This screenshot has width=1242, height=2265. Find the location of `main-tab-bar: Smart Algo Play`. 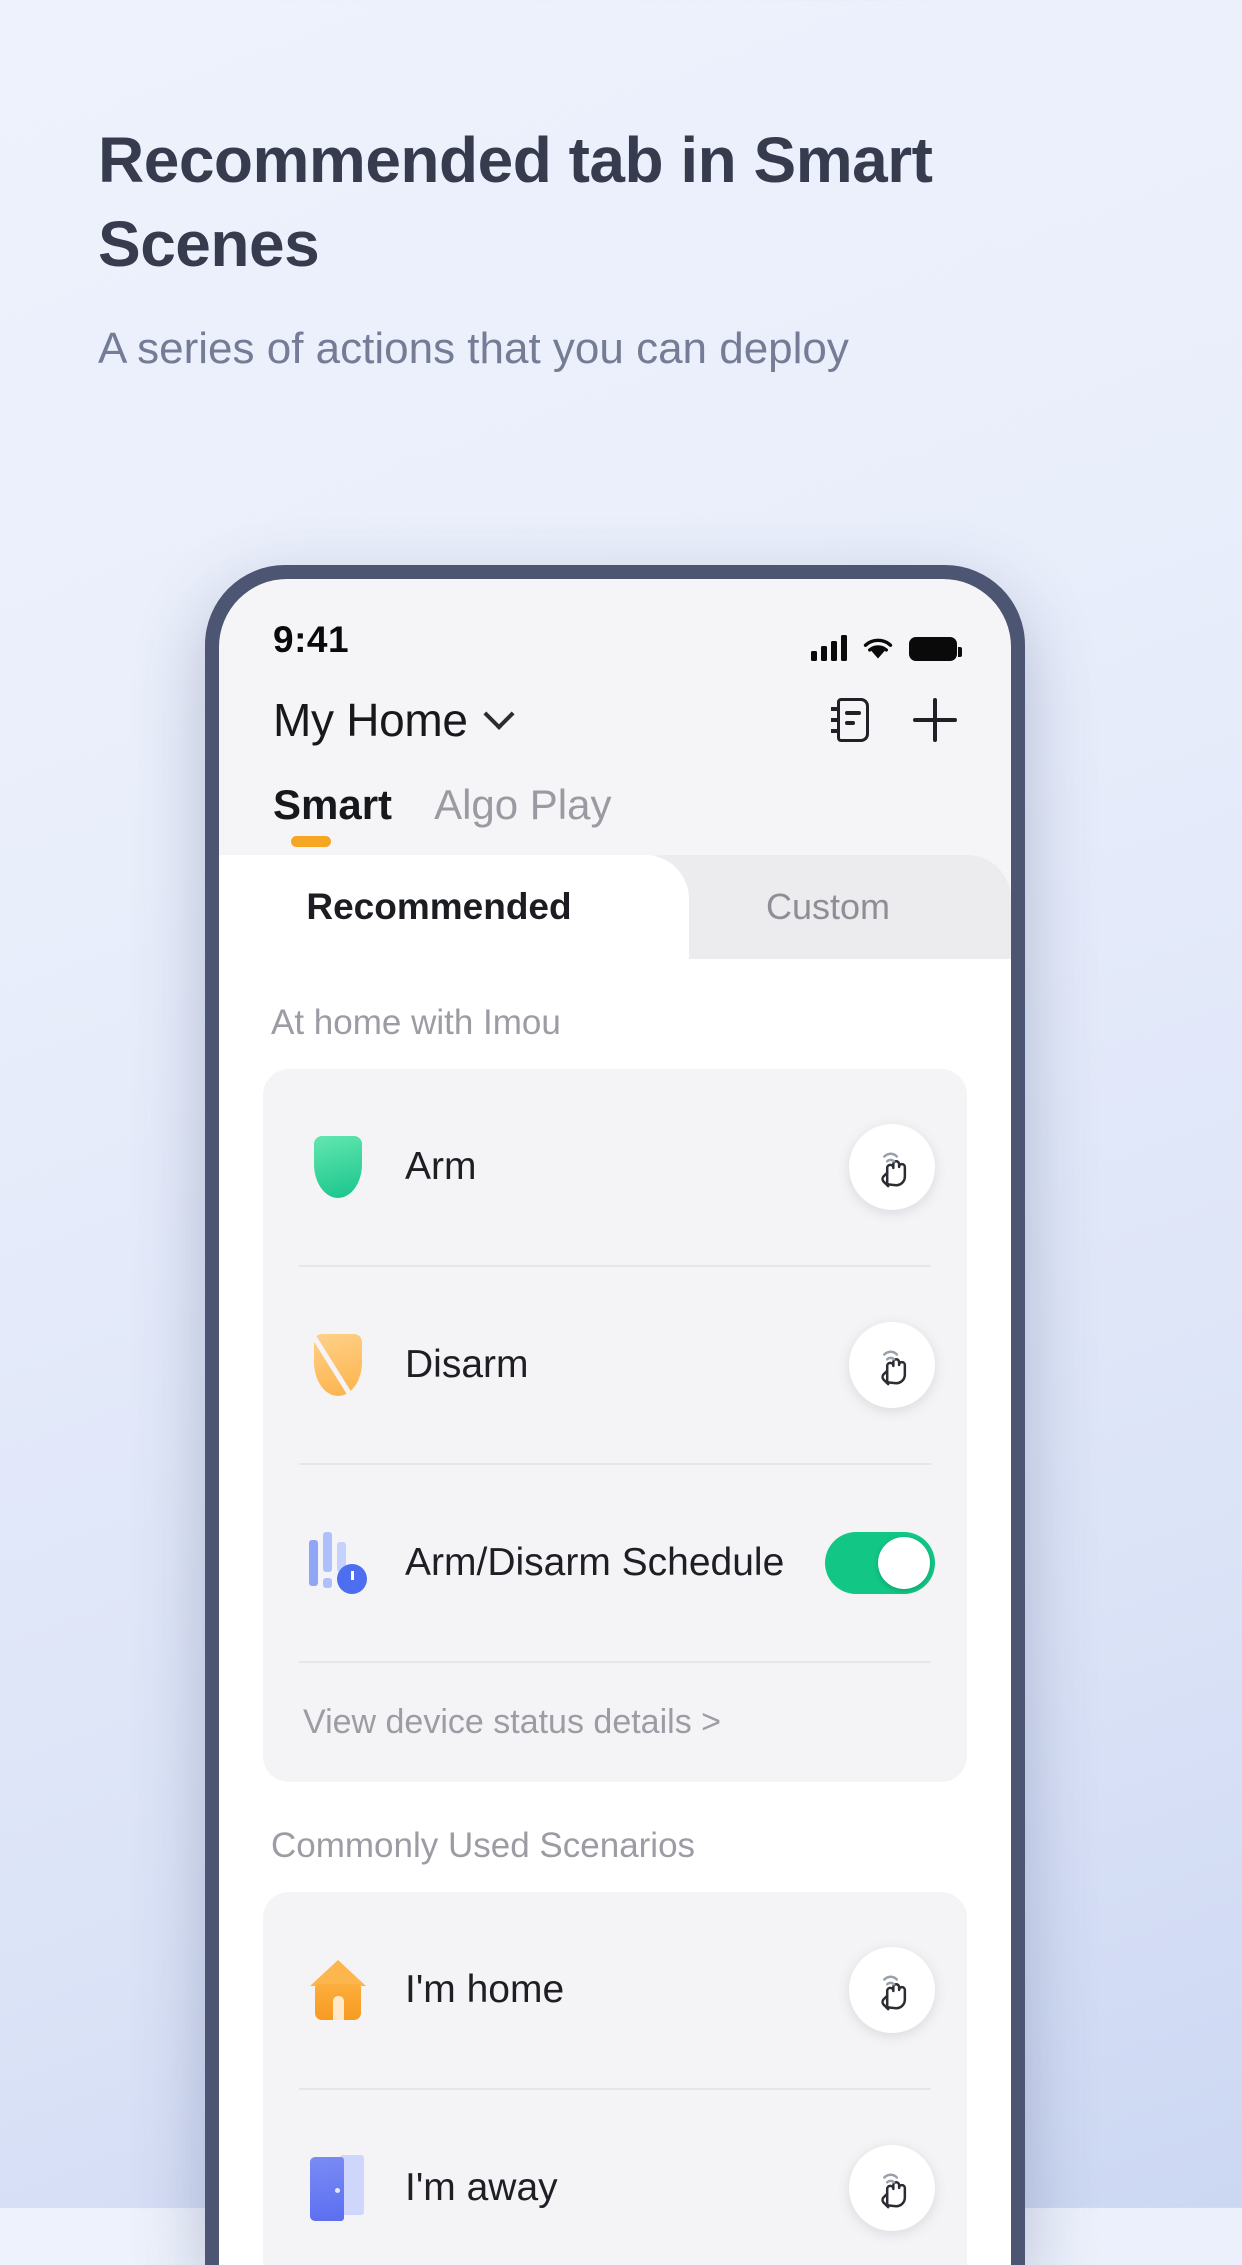

main-tab-bar: Smart Algo Play is located at coordinates (615, 799).